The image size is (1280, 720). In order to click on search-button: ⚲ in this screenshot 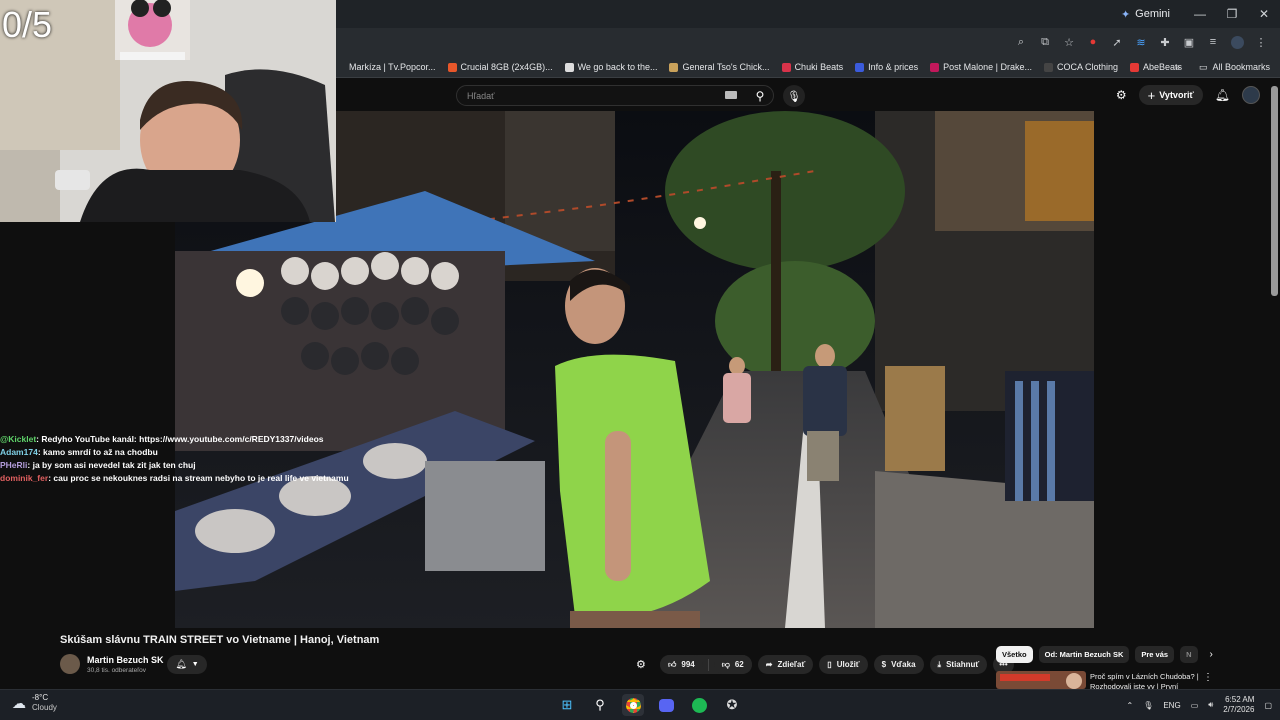, I will do `click(760, 95)`.